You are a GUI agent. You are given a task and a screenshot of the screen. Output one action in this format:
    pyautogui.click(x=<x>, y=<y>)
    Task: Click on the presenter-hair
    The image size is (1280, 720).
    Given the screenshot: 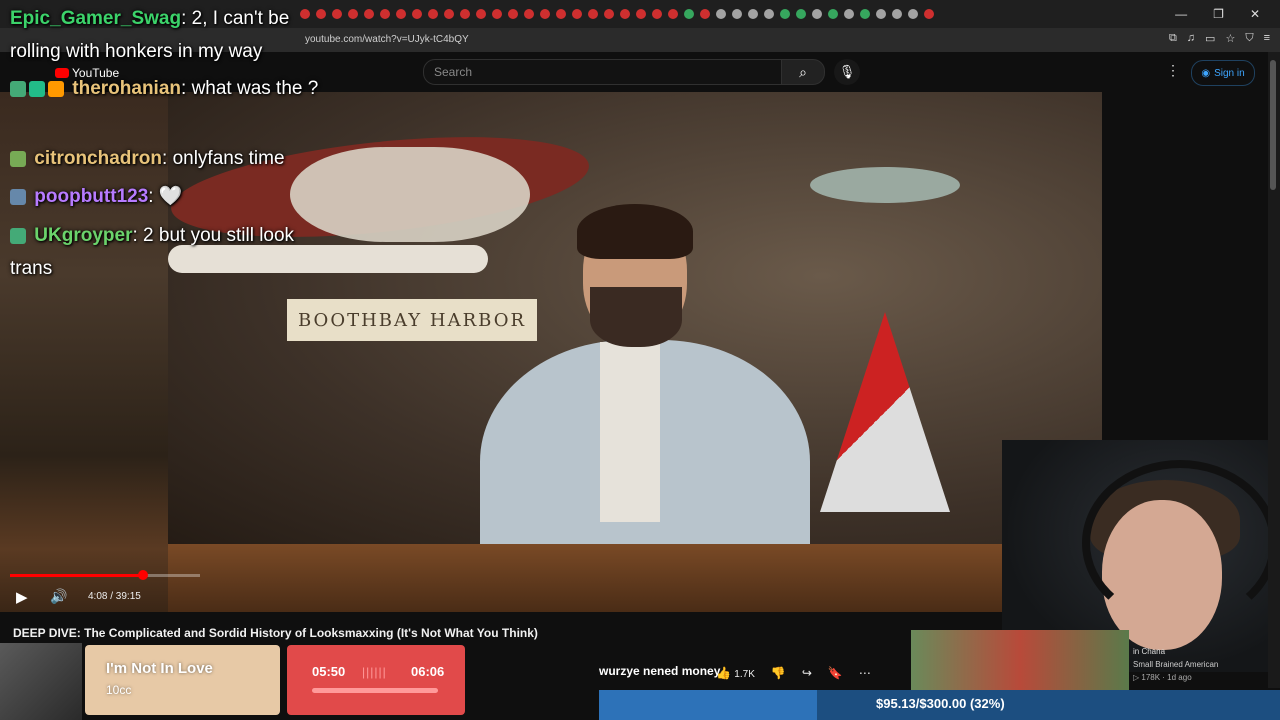 What is the action you would take?
    pyautogui.click(x=635, y=231)
    